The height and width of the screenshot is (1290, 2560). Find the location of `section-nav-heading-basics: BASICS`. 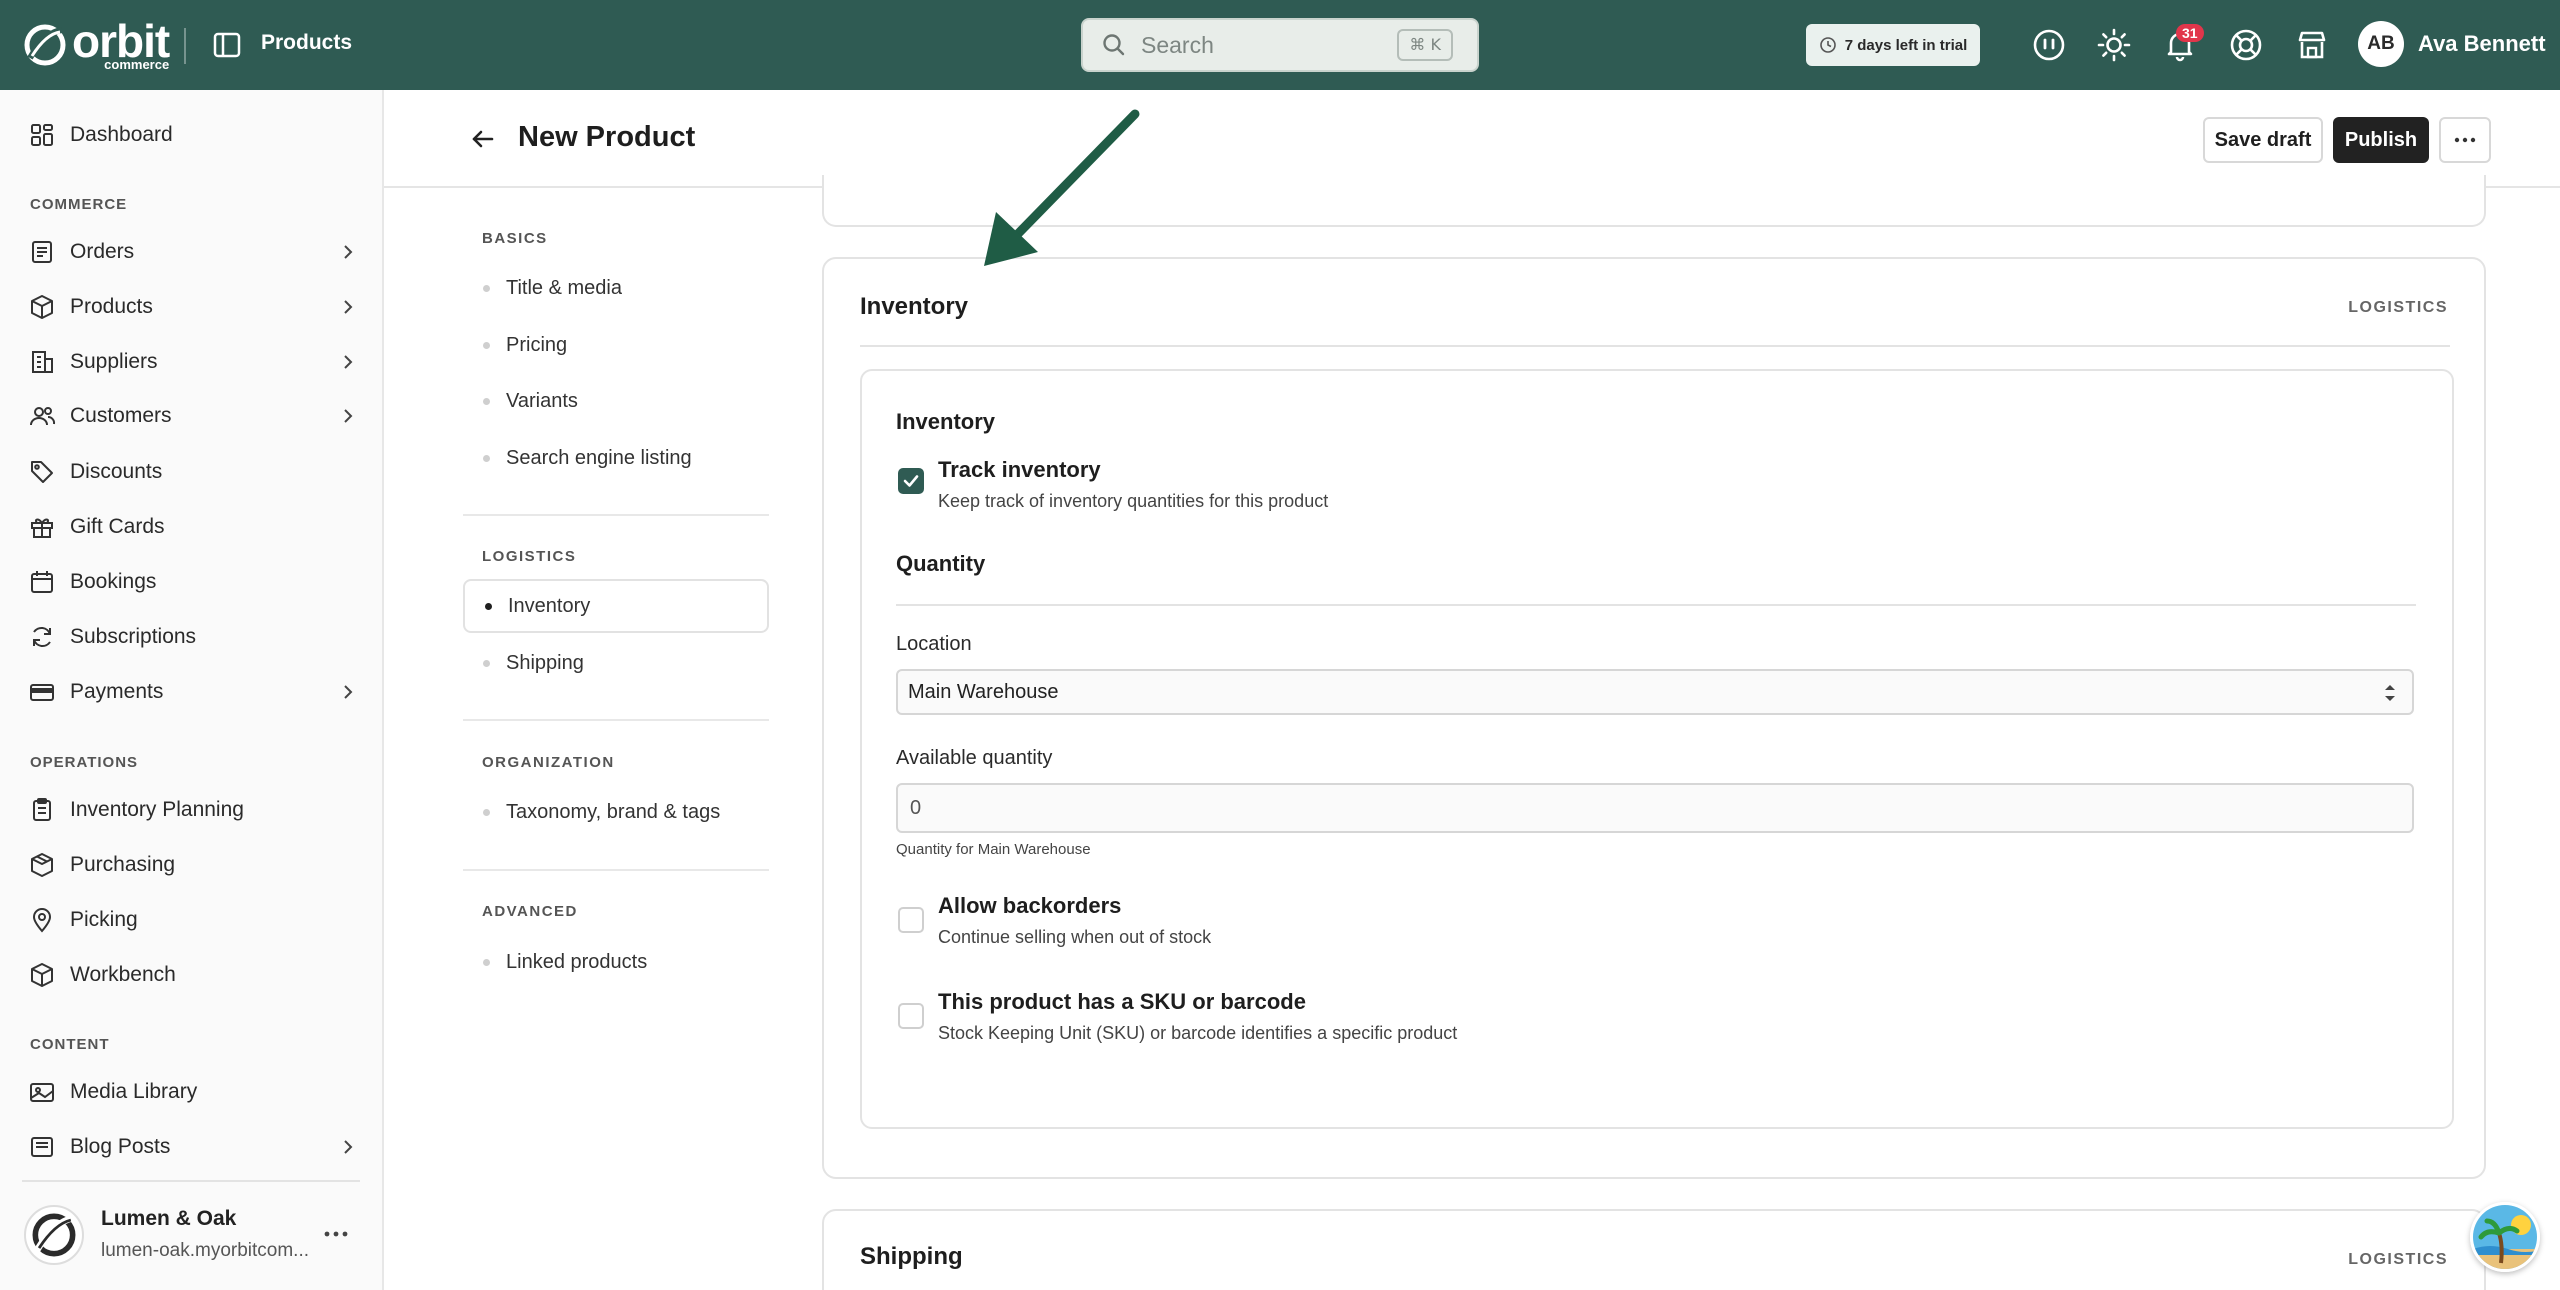

section-nav-heading-basics: BASICS is located at coordinates (515, 238).